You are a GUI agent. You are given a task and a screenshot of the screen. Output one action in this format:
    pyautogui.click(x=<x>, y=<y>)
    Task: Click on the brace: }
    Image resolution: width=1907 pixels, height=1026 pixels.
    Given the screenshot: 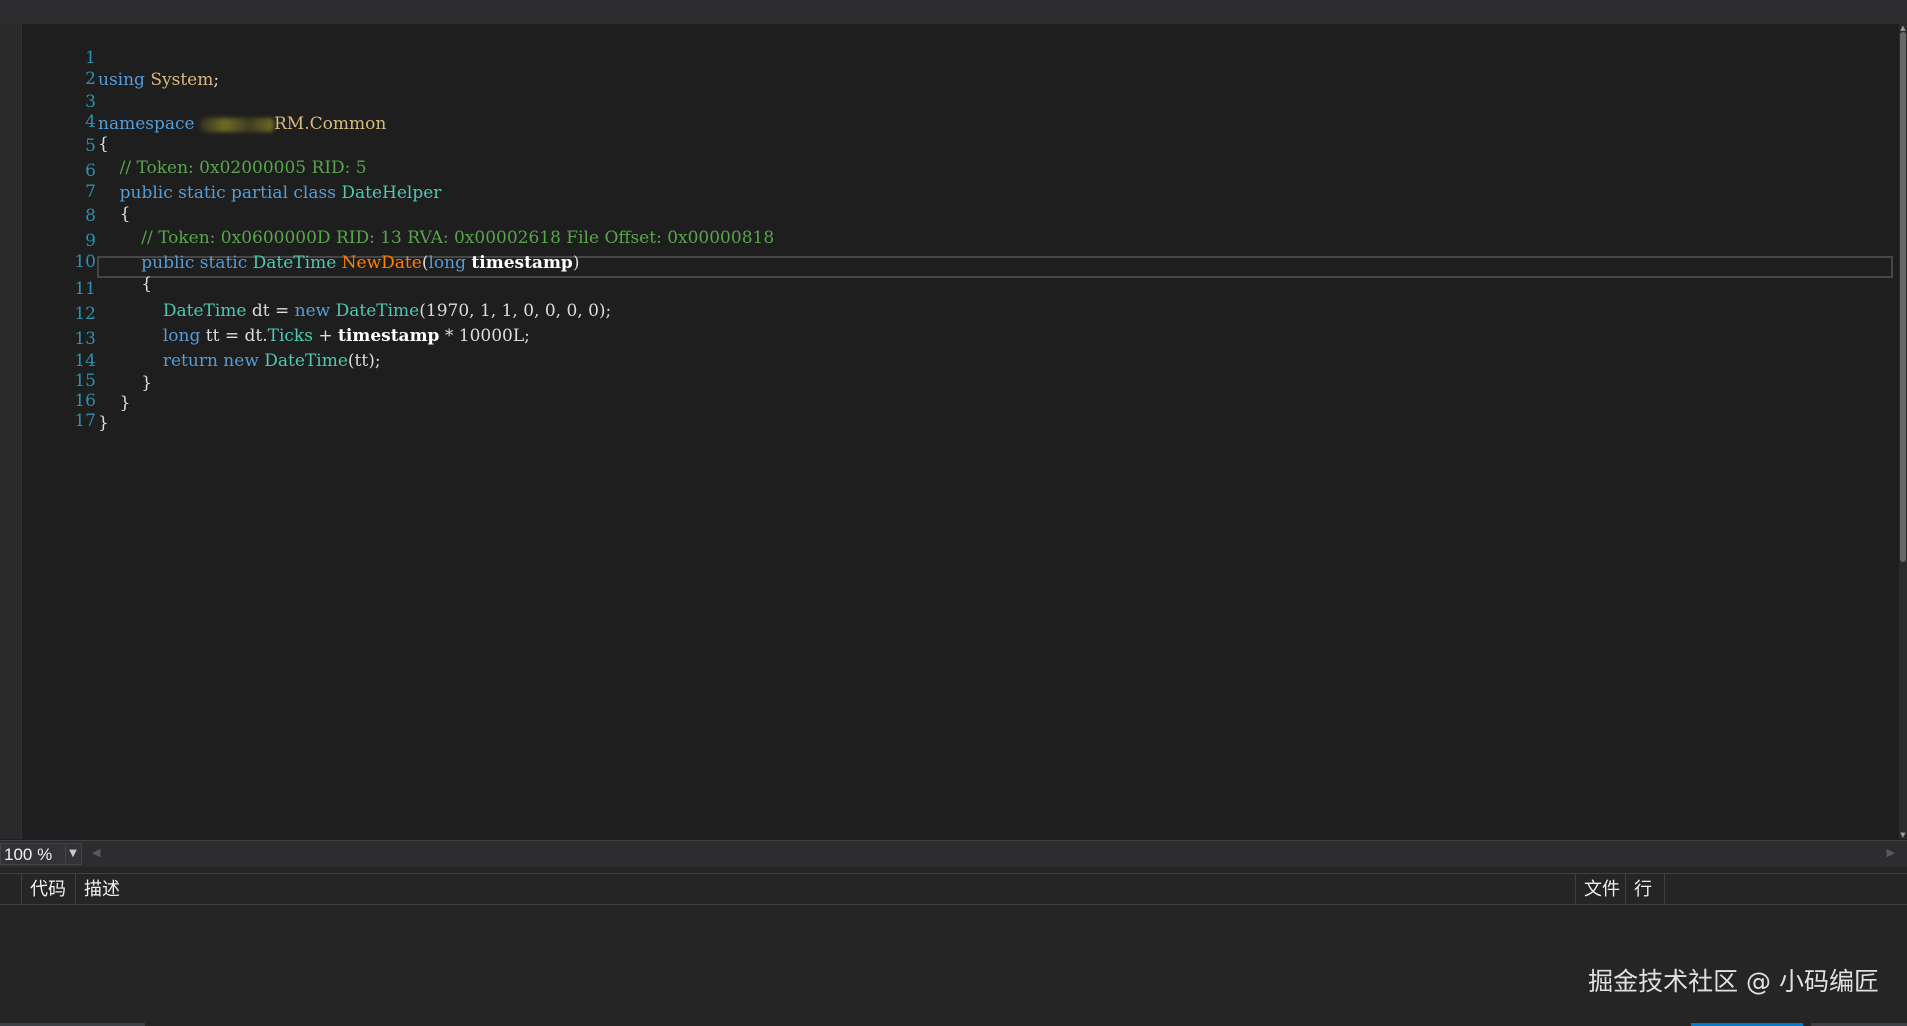 What is the action you would take?
    pyautogui.click(x=103, y=423)
    